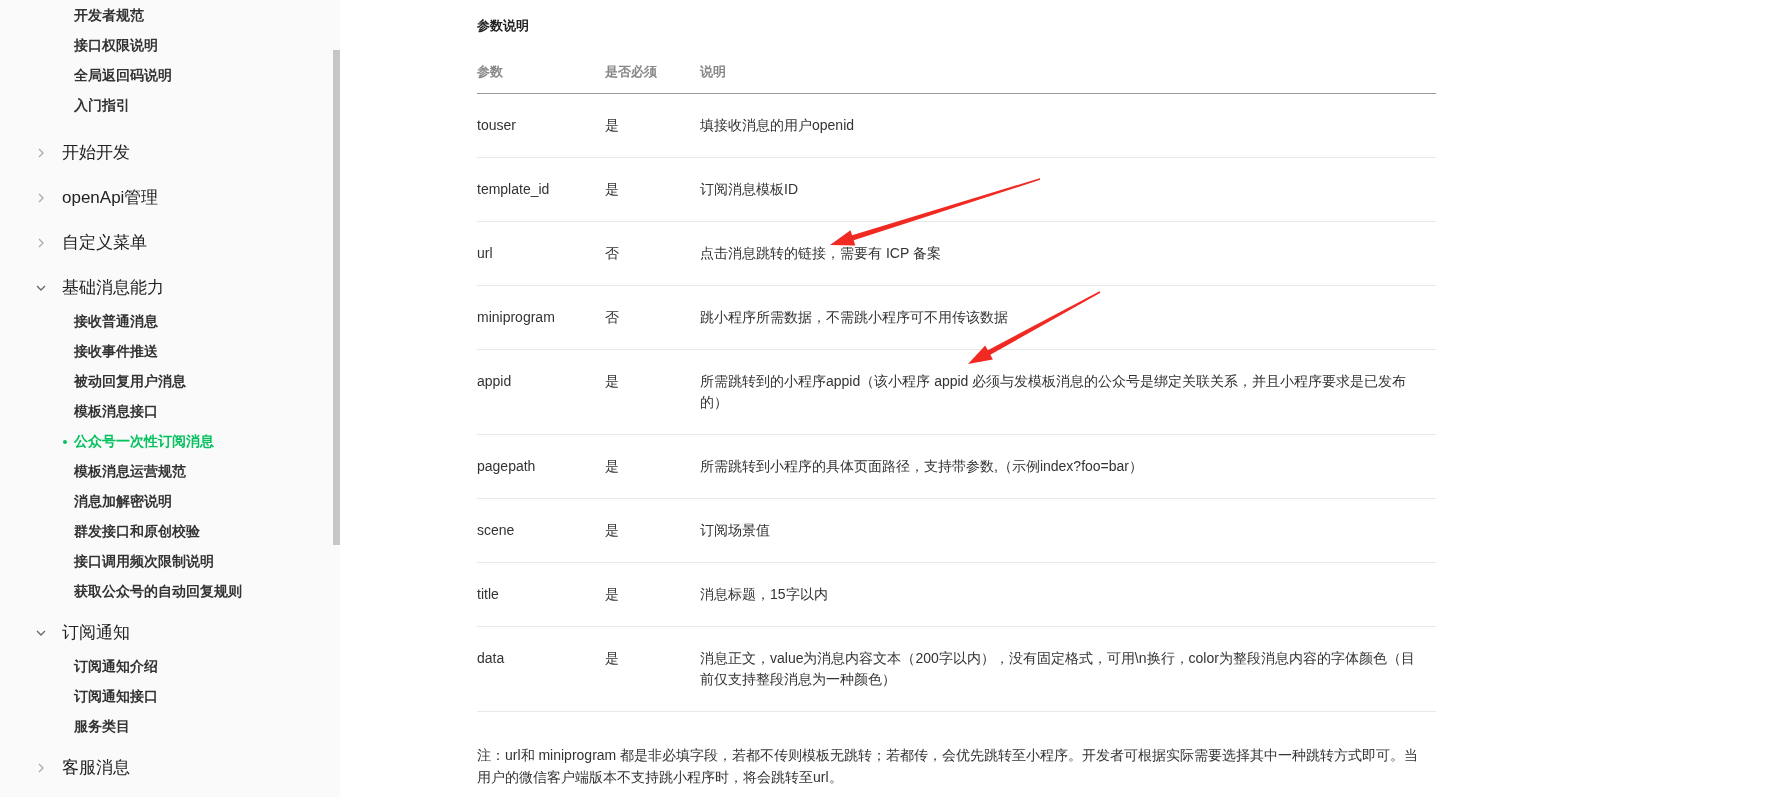  What do you see at coordinates (166, 16) in the screenshot?
I see `nav-item: 开发者规范` at bounding box center [166, 16].